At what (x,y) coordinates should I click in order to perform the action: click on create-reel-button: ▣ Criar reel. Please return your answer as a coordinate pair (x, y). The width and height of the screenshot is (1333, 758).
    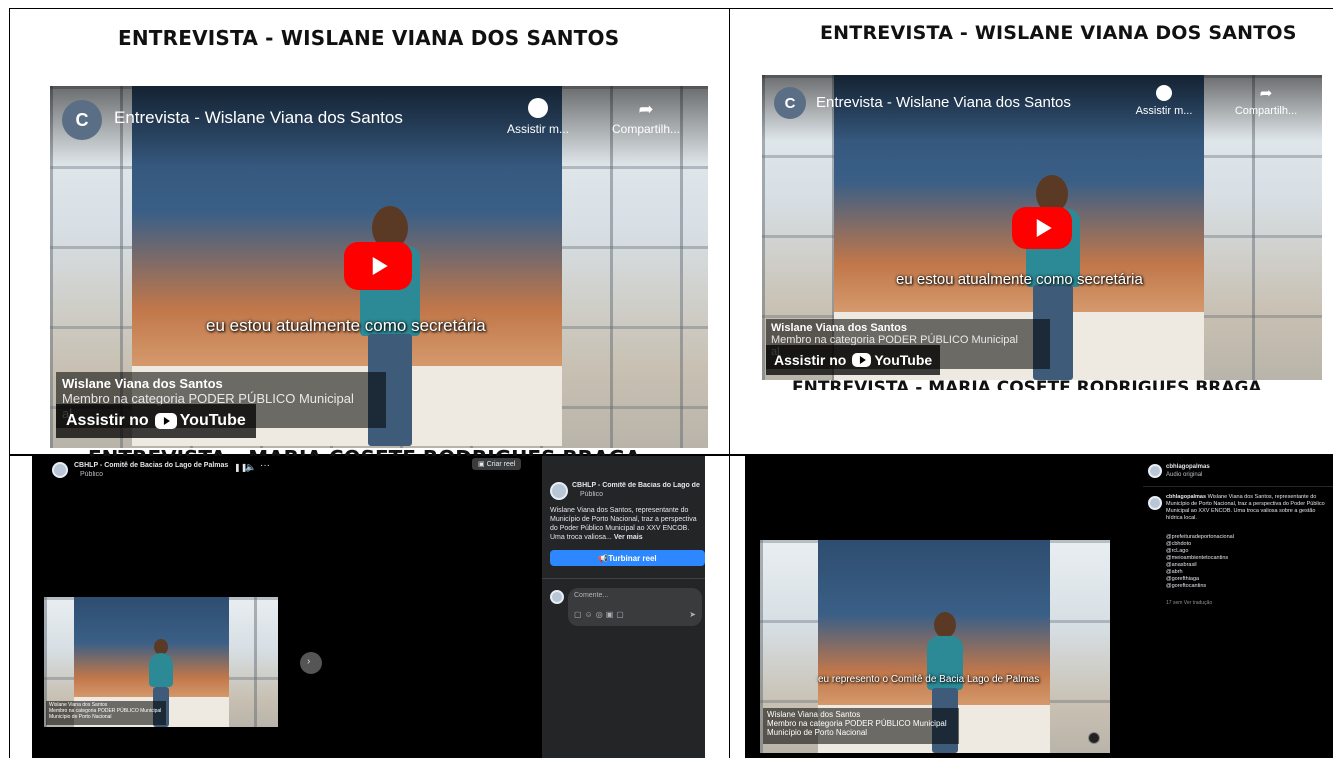
    Looking at the image, I should click on (497, 464).